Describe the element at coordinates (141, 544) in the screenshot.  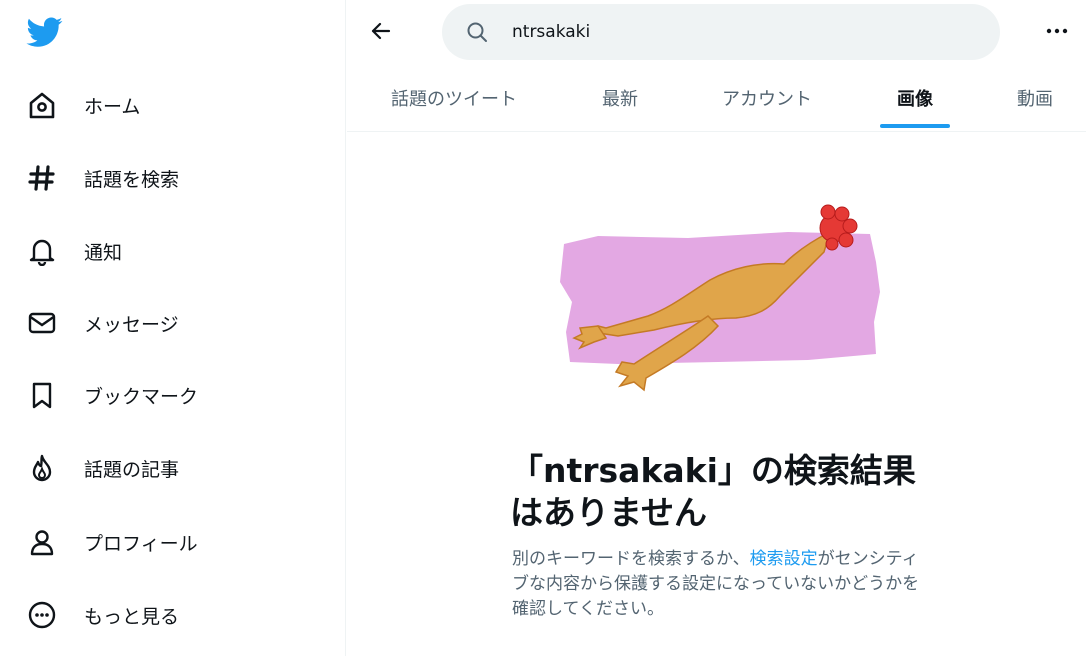
I see `sidebar-item-label: プロフィール` at that location.